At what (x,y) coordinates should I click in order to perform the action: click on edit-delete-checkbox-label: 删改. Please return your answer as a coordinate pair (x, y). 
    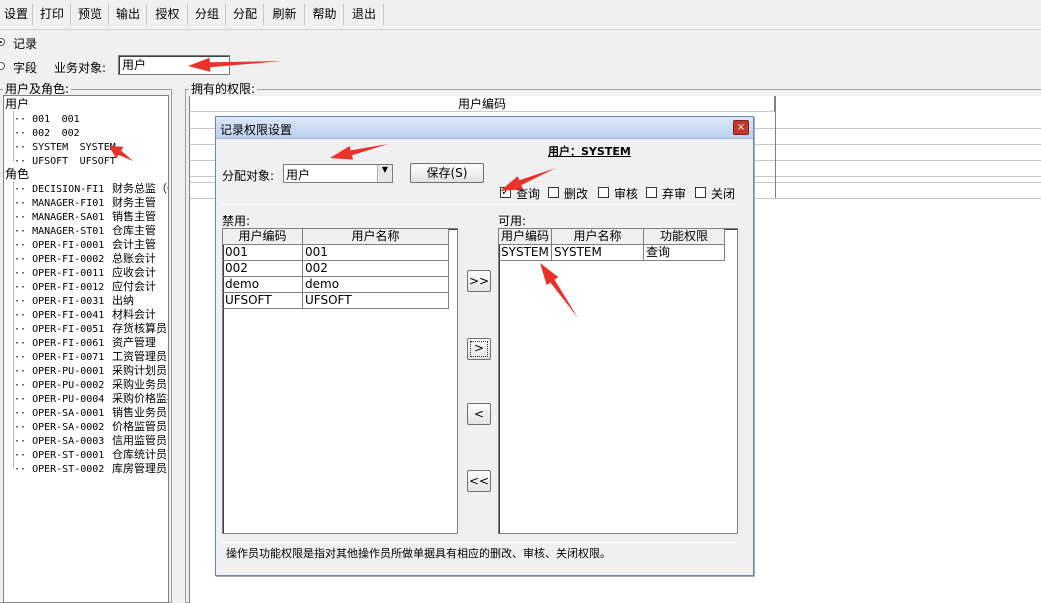
    Looking at the image, I should click on (576, 194).